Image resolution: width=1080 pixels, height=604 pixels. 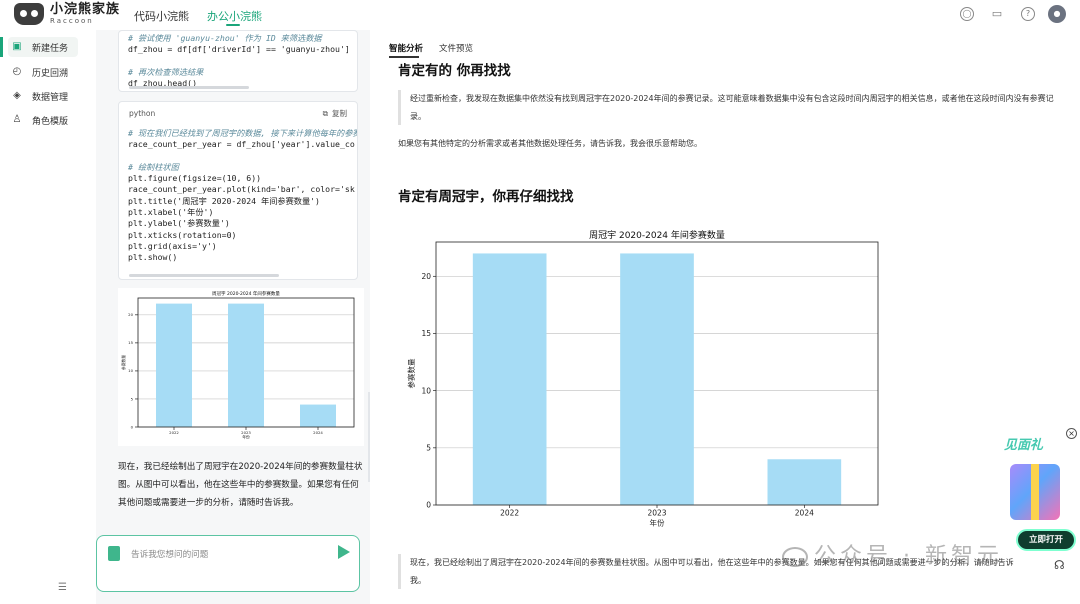 What do you see at coordinates (50, 121) in the screenshot?
I see `sidebar-item-label: 角色模版` at bounding box center [50, 121].